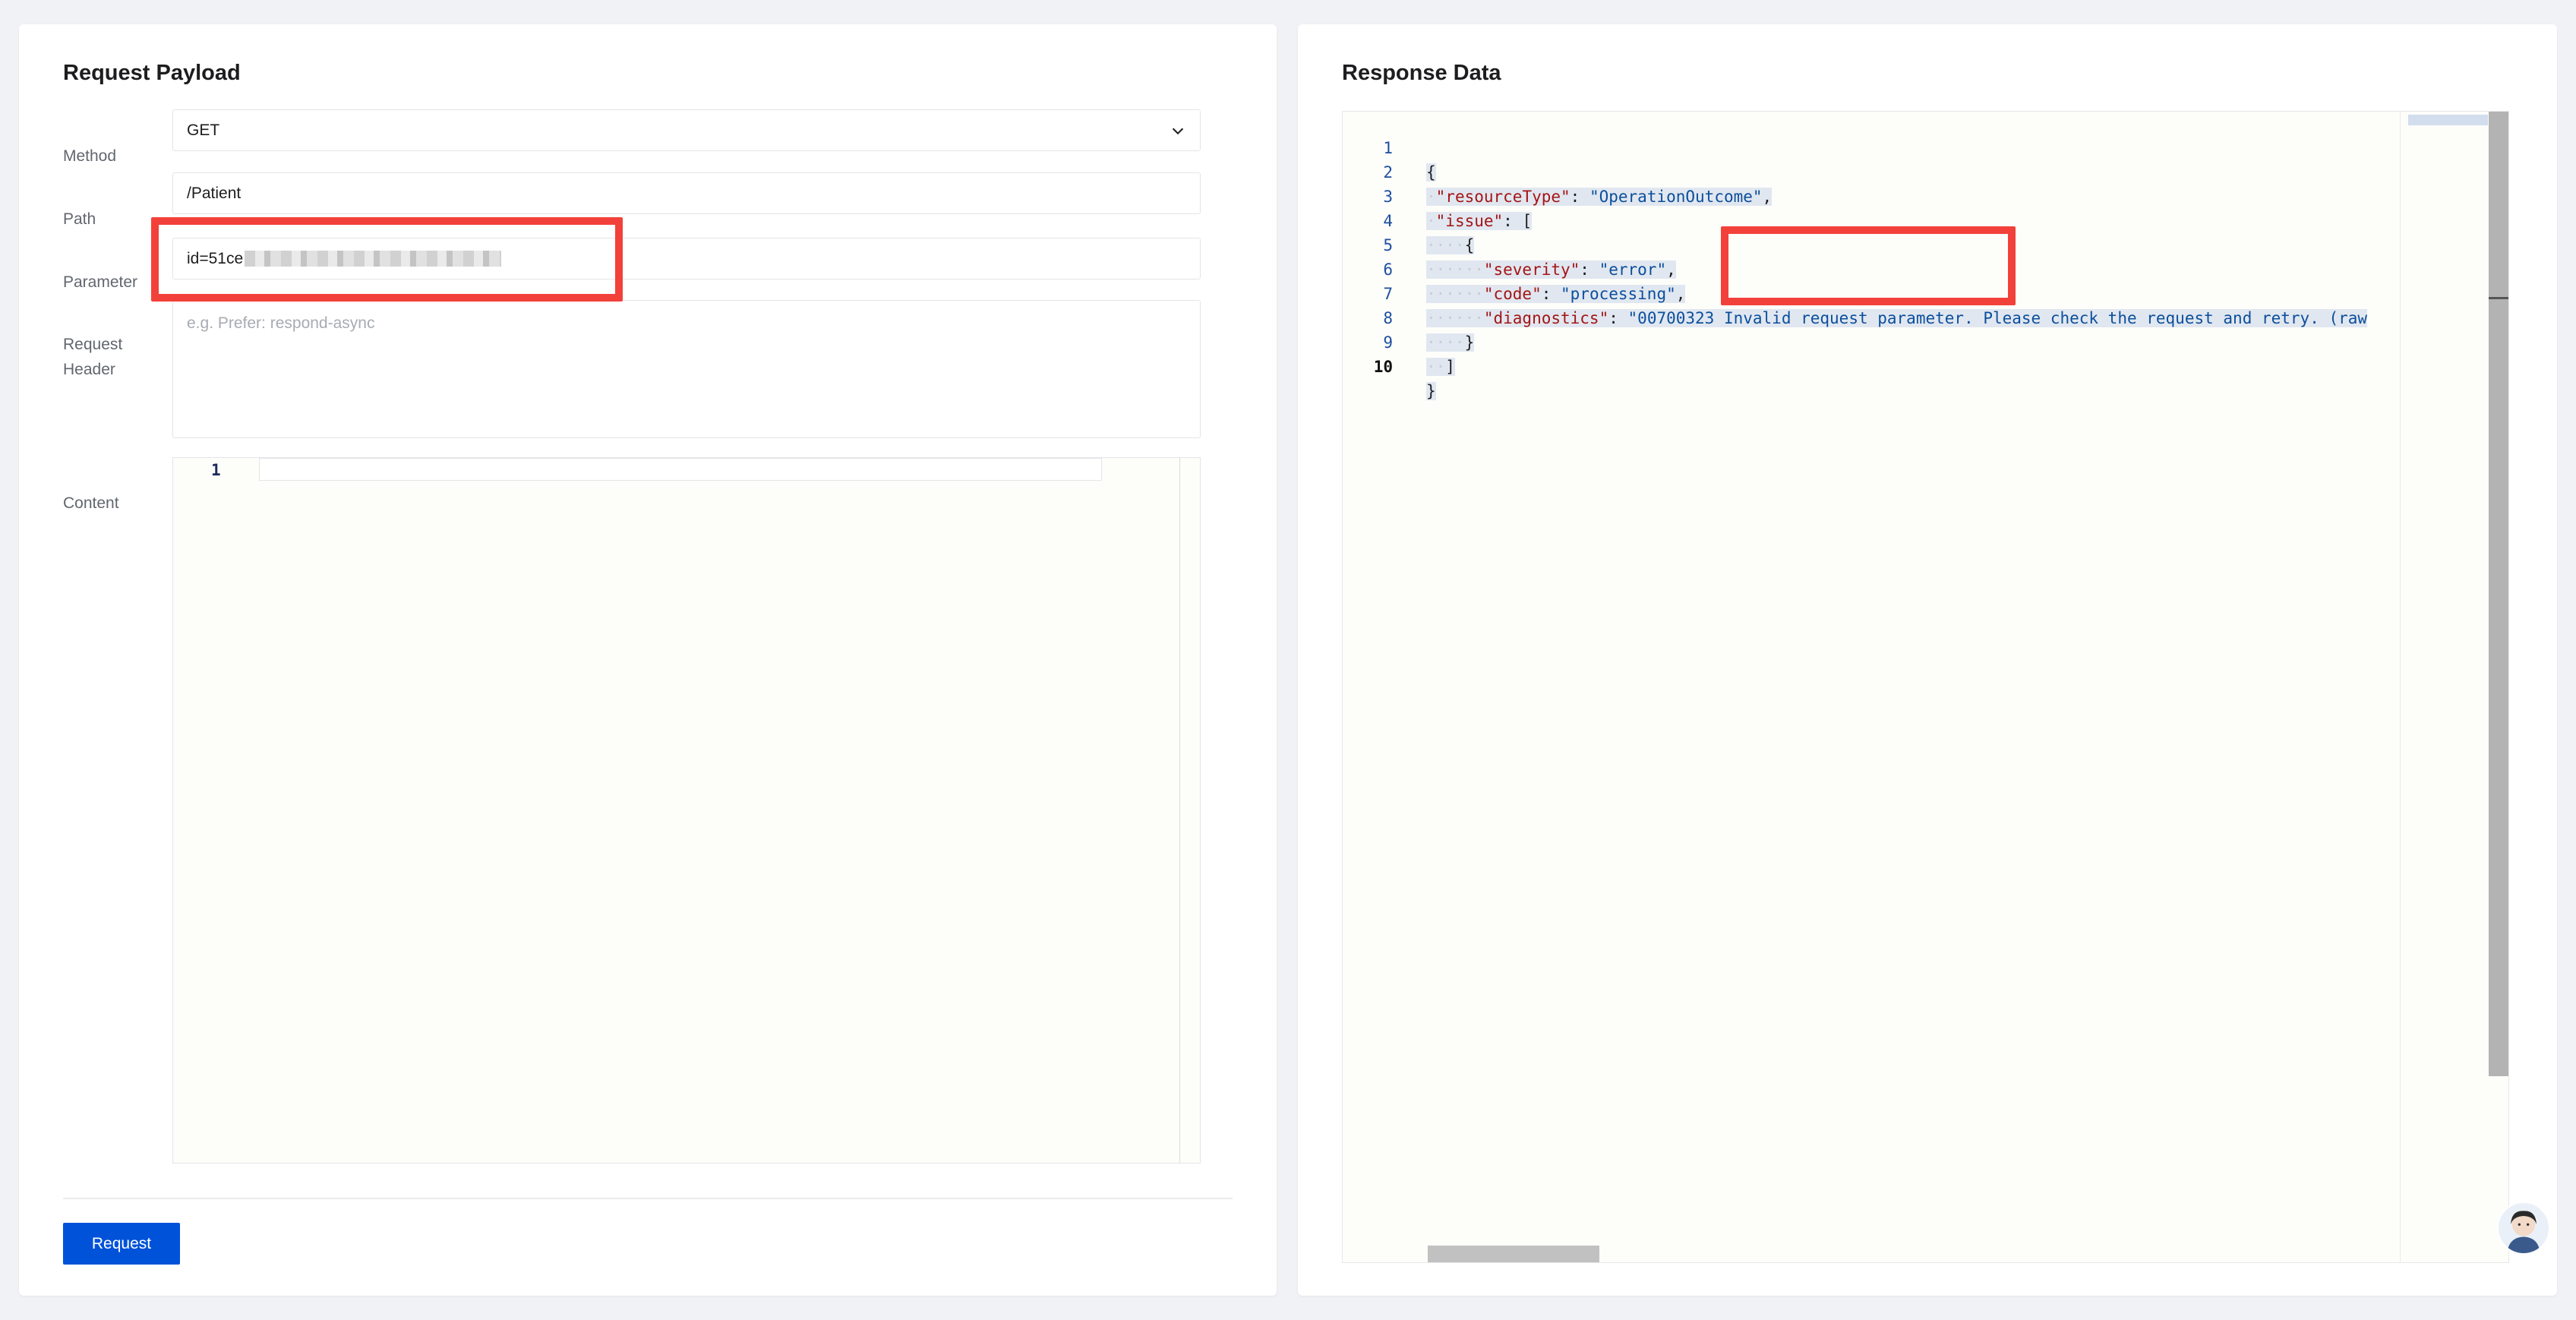 The image size is (2576, 1320). Describe the element at coordinates (1409, 219) in the screenshot. I see `code-line: 4 ····{` at that location.